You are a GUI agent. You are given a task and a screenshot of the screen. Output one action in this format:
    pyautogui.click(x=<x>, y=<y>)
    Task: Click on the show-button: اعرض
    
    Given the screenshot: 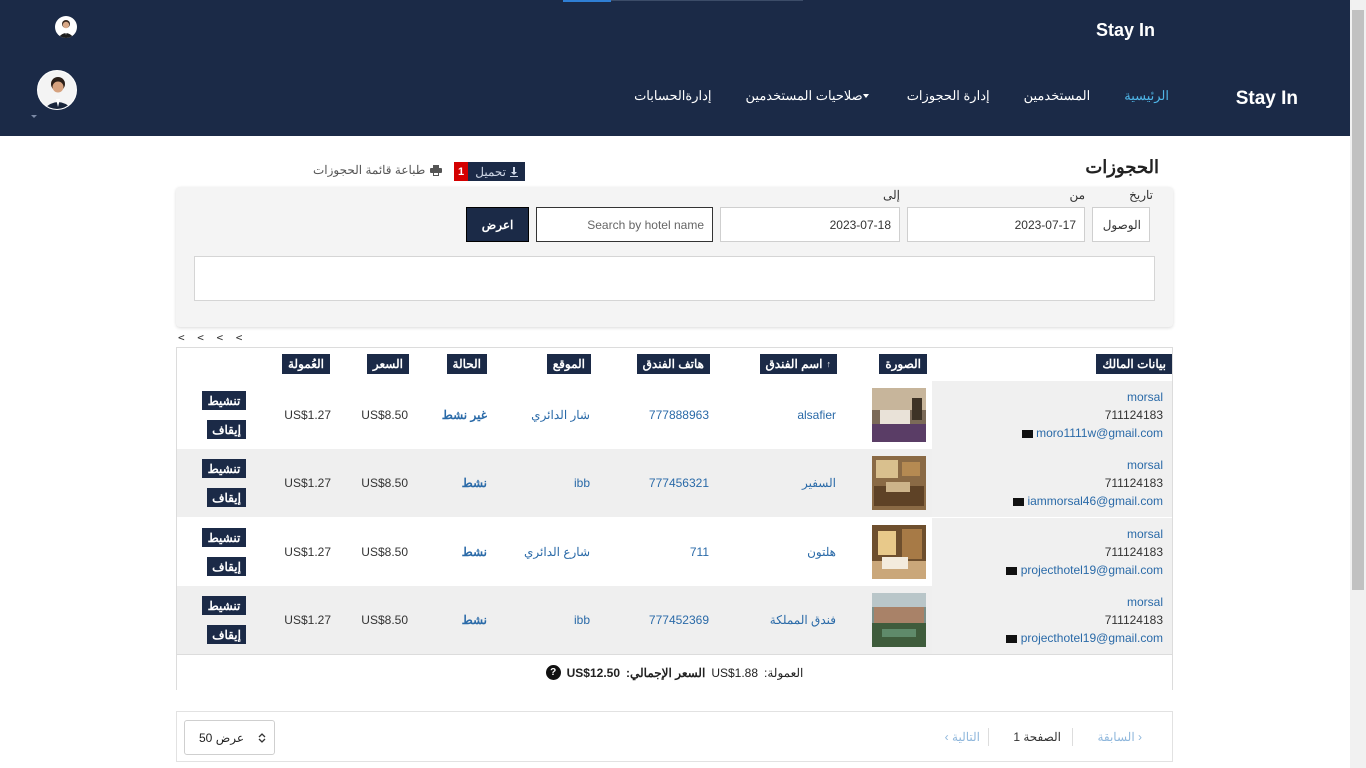 What is the action you would take?
    pyautogui.click(x=497, y=224)
    